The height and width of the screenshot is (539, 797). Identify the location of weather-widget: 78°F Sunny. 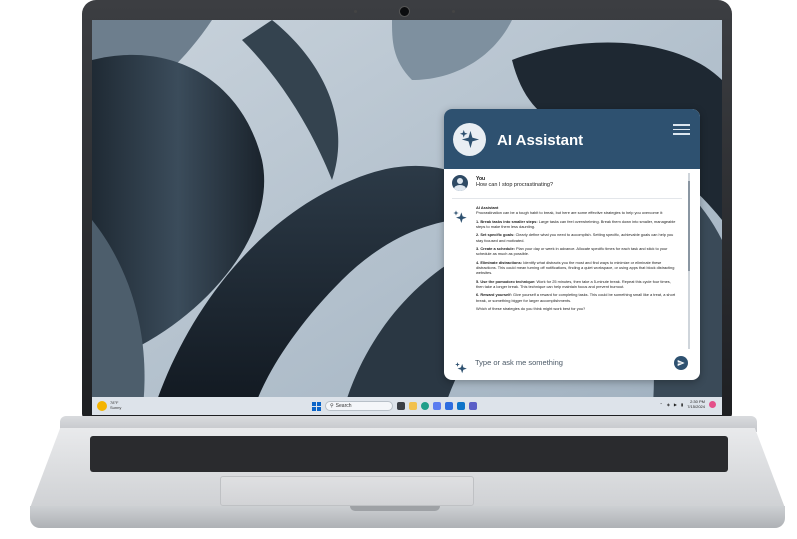
(115, 405).